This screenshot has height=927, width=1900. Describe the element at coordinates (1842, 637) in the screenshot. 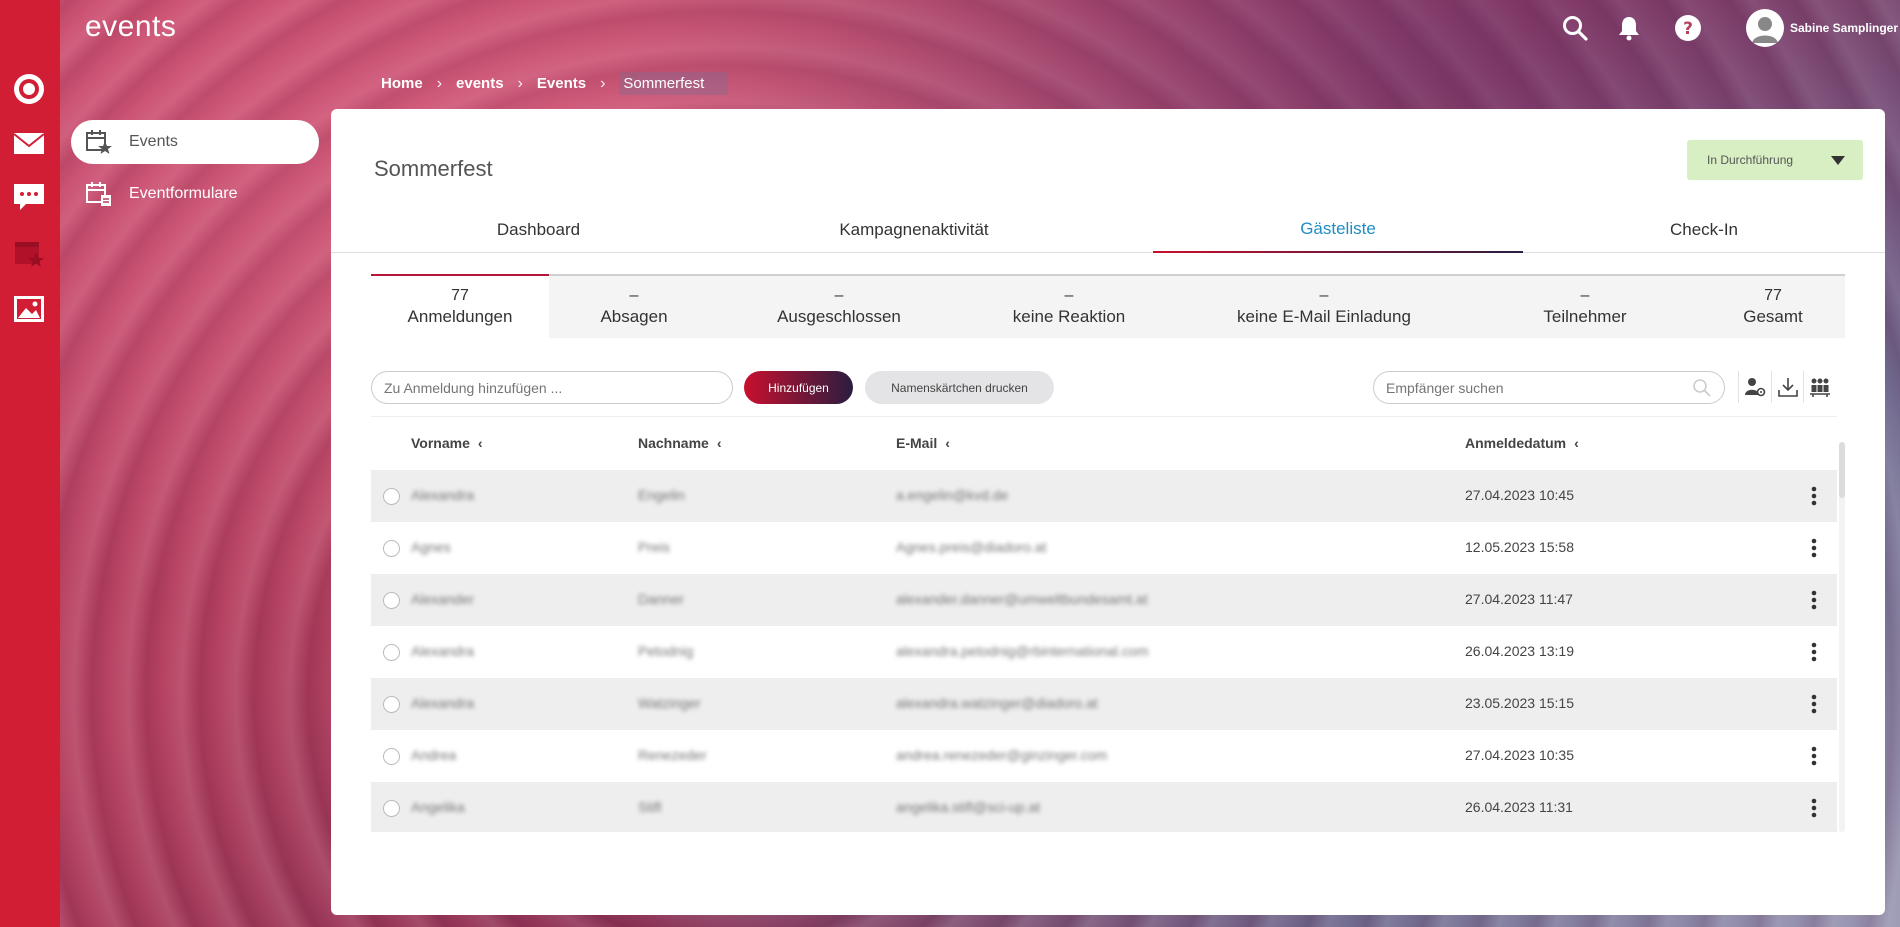

I see `table-scrollbar` at that location.